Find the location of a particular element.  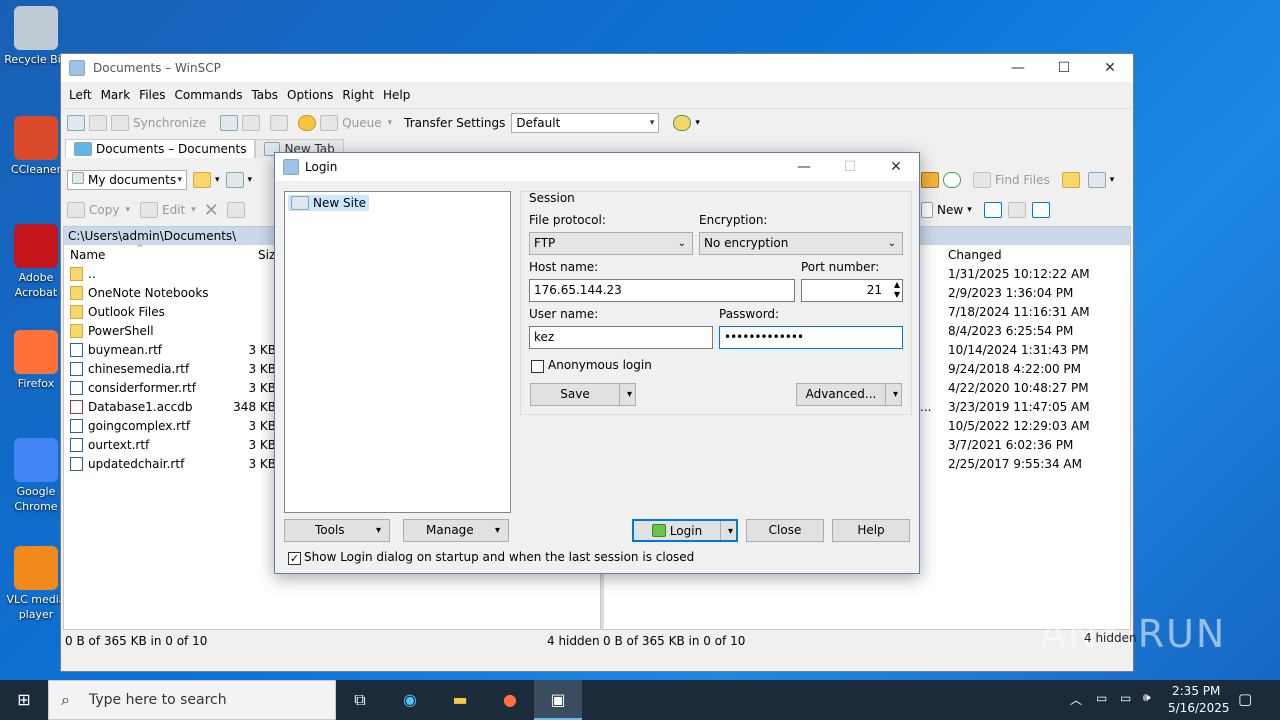

user-name-label: User name: is located at coordinates (564, 314).